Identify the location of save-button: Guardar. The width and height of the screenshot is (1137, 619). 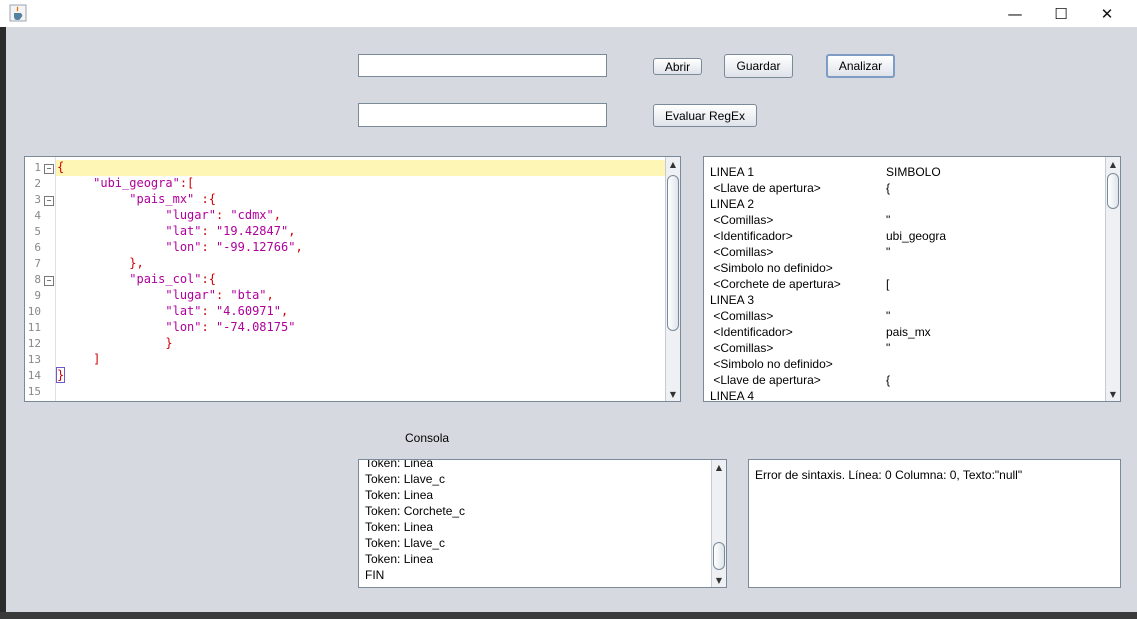
(758, 66).